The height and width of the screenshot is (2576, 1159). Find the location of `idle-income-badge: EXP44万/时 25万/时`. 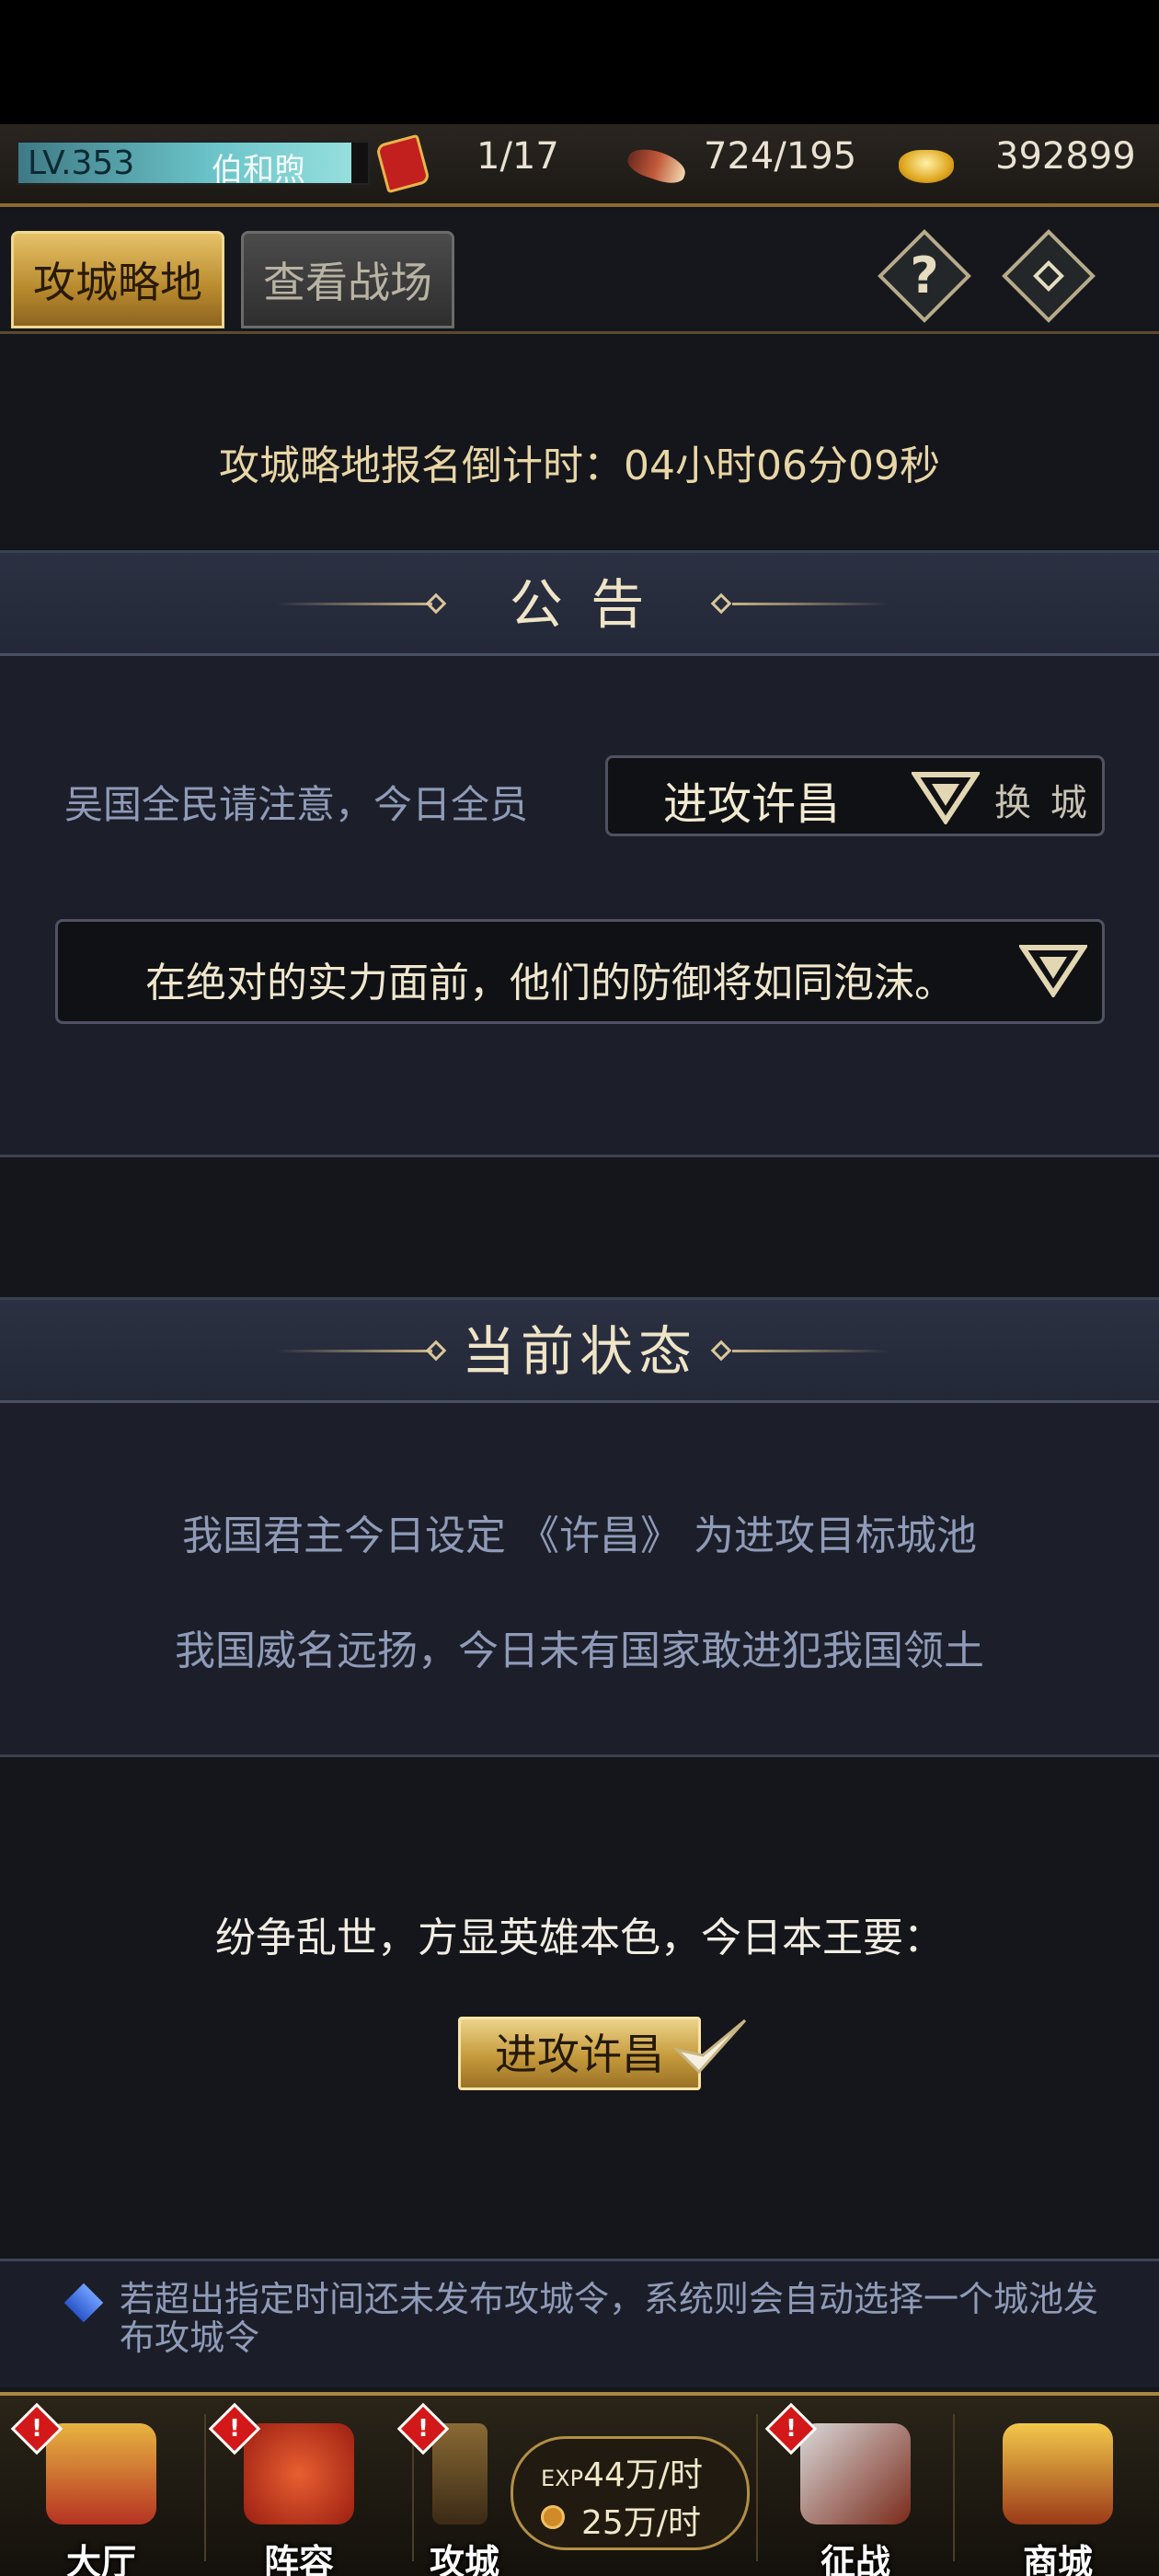

idle-income-badge: EXP44万/时 25万/时 is located at coordinates (630, 2493).